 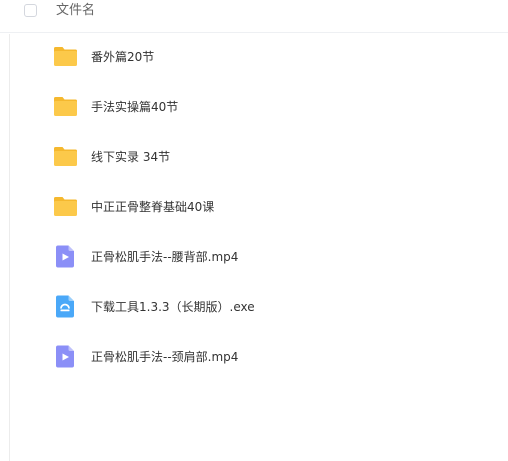 I want to click on file-row: 手法实操篇40节, so click(x=254, y=108).